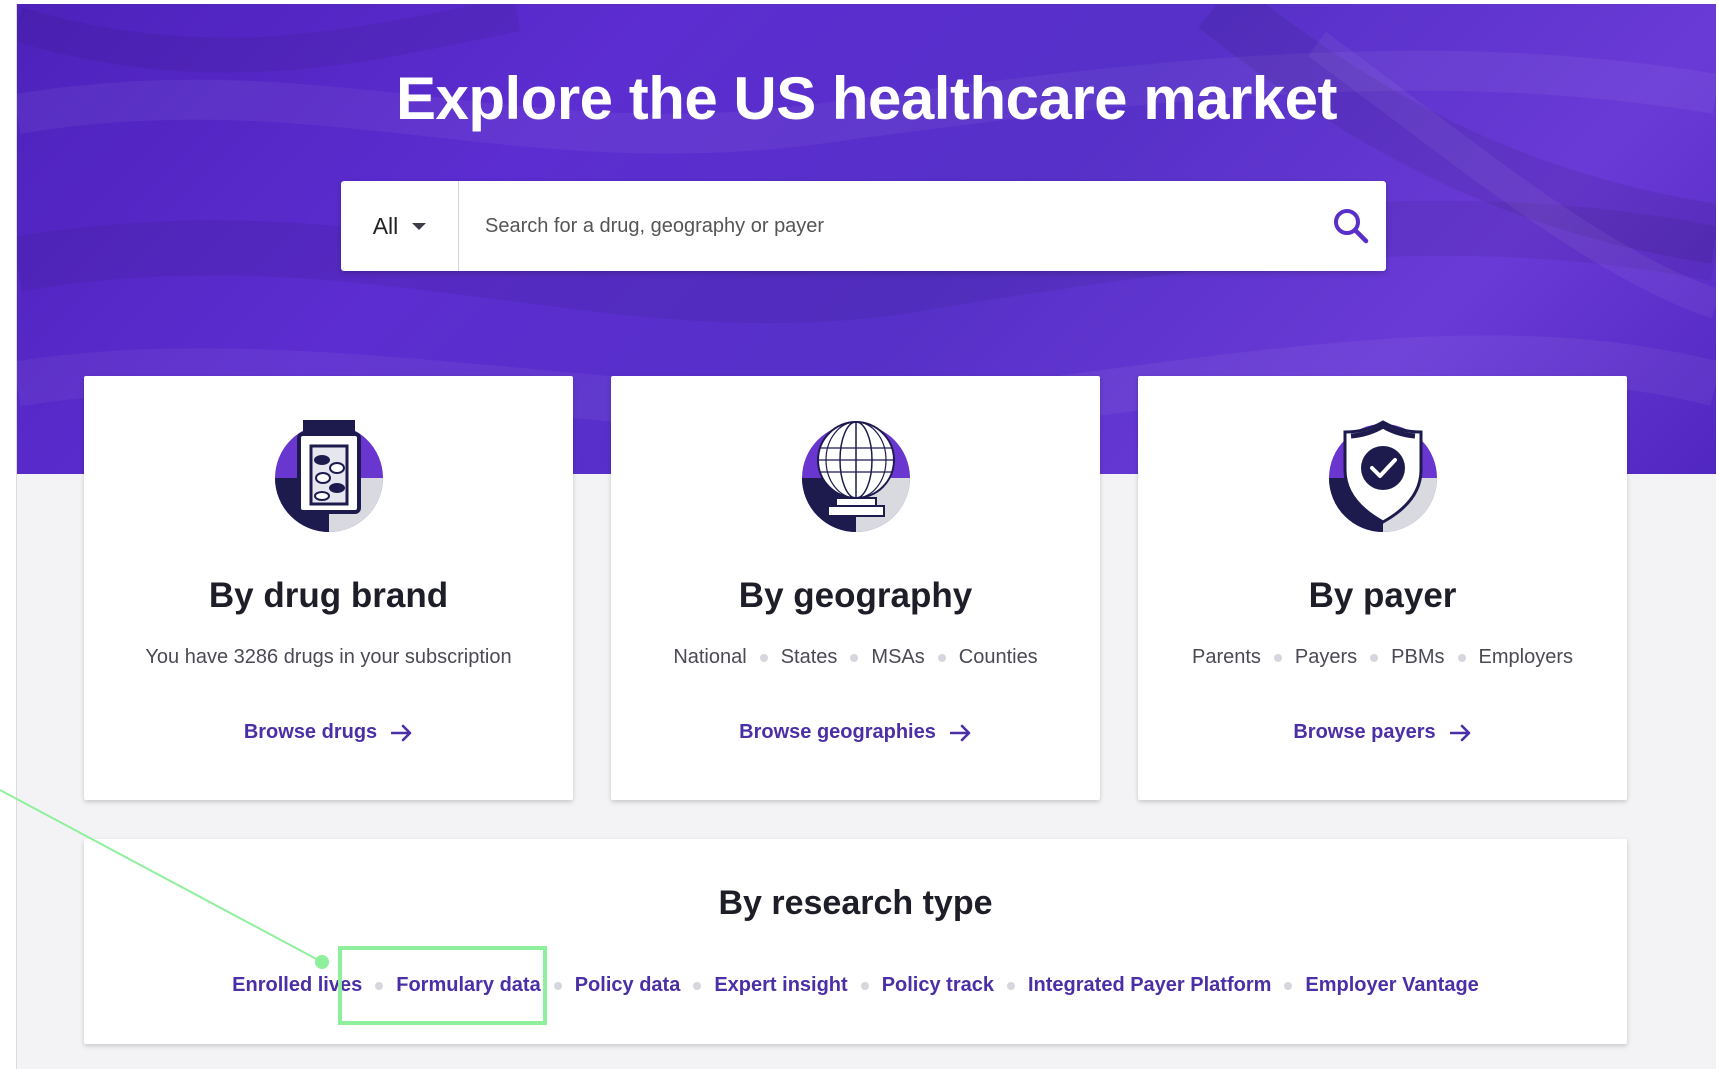 The height and width of the screenshot is (1069, 1719). Describe the element at coordinates (1351, 226) in the screenshot. I see `search-icon` at that location.